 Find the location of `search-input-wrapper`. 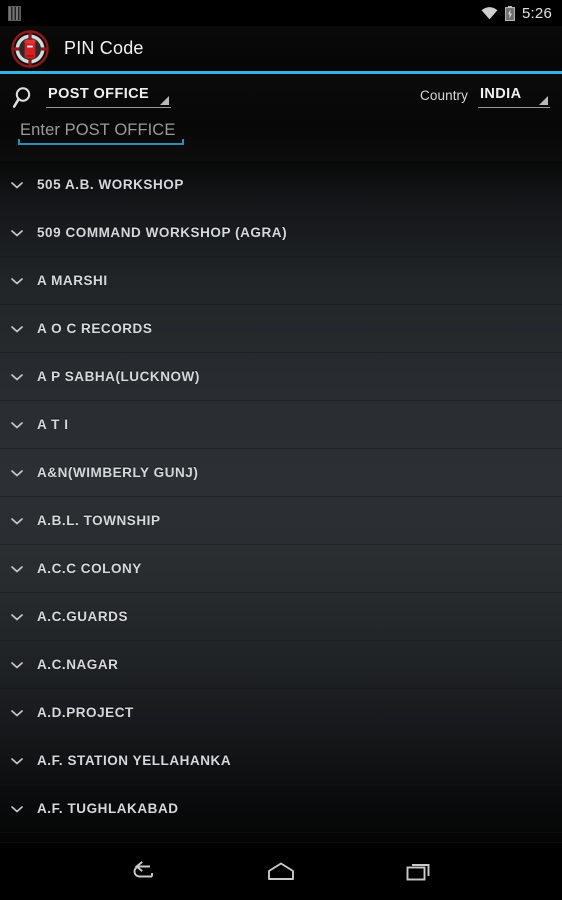

search-input-wrapper is located at coordinates (101, 132).